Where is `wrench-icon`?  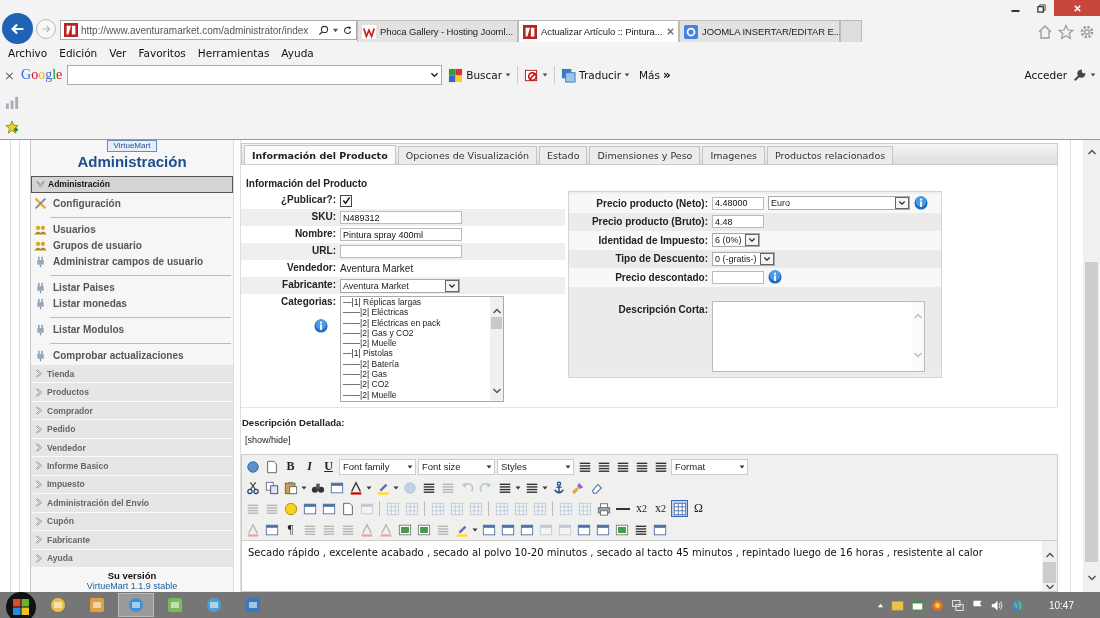 wrench-icon is located at coordinates (1080, 75).